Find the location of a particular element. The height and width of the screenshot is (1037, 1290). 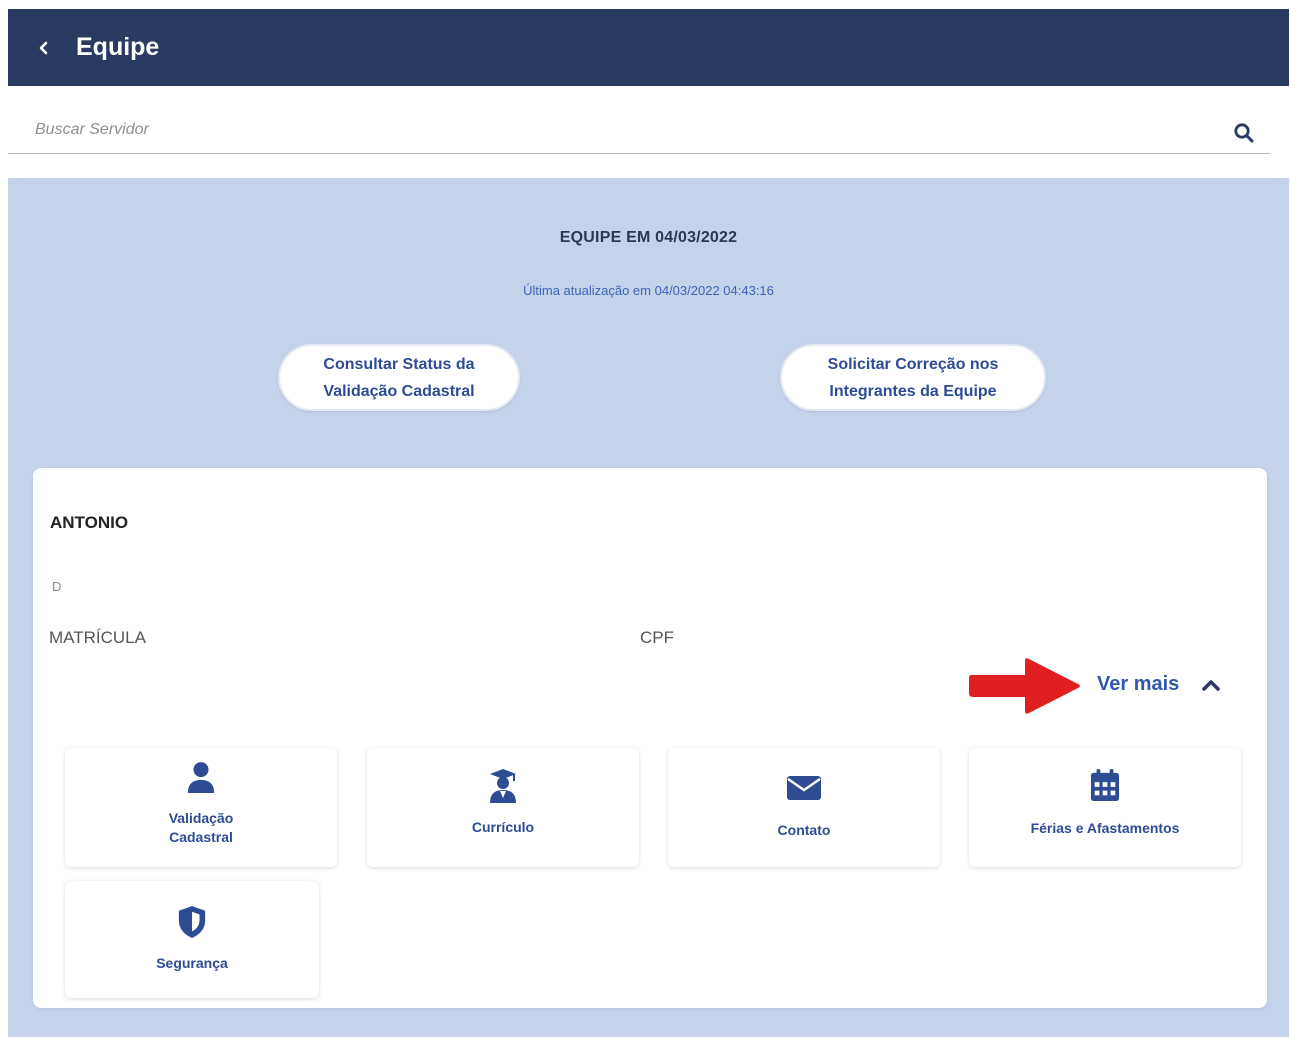

ver-mais-toggle: Ver mais is located at coordinates (1159, 684).